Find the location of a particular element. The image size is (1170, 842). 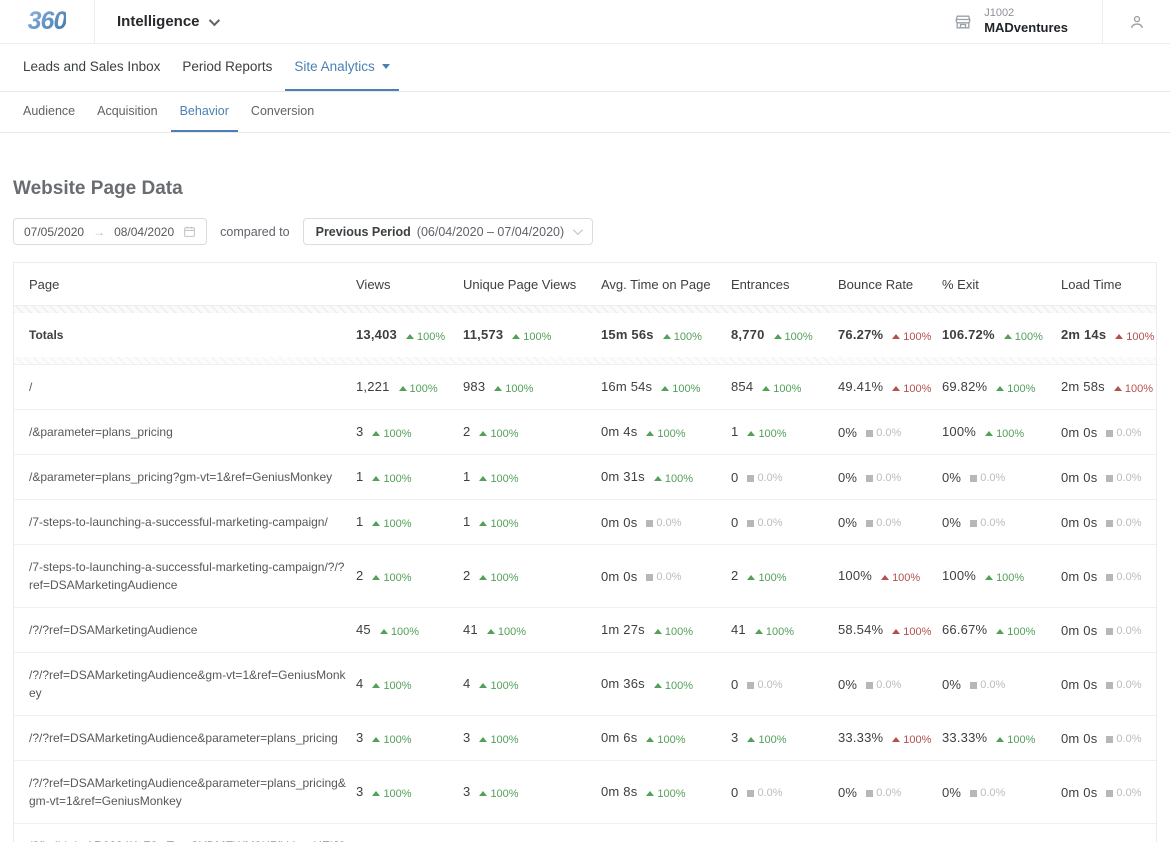

column-header-load-time: Load Time is located at coordinates (1108, 284).